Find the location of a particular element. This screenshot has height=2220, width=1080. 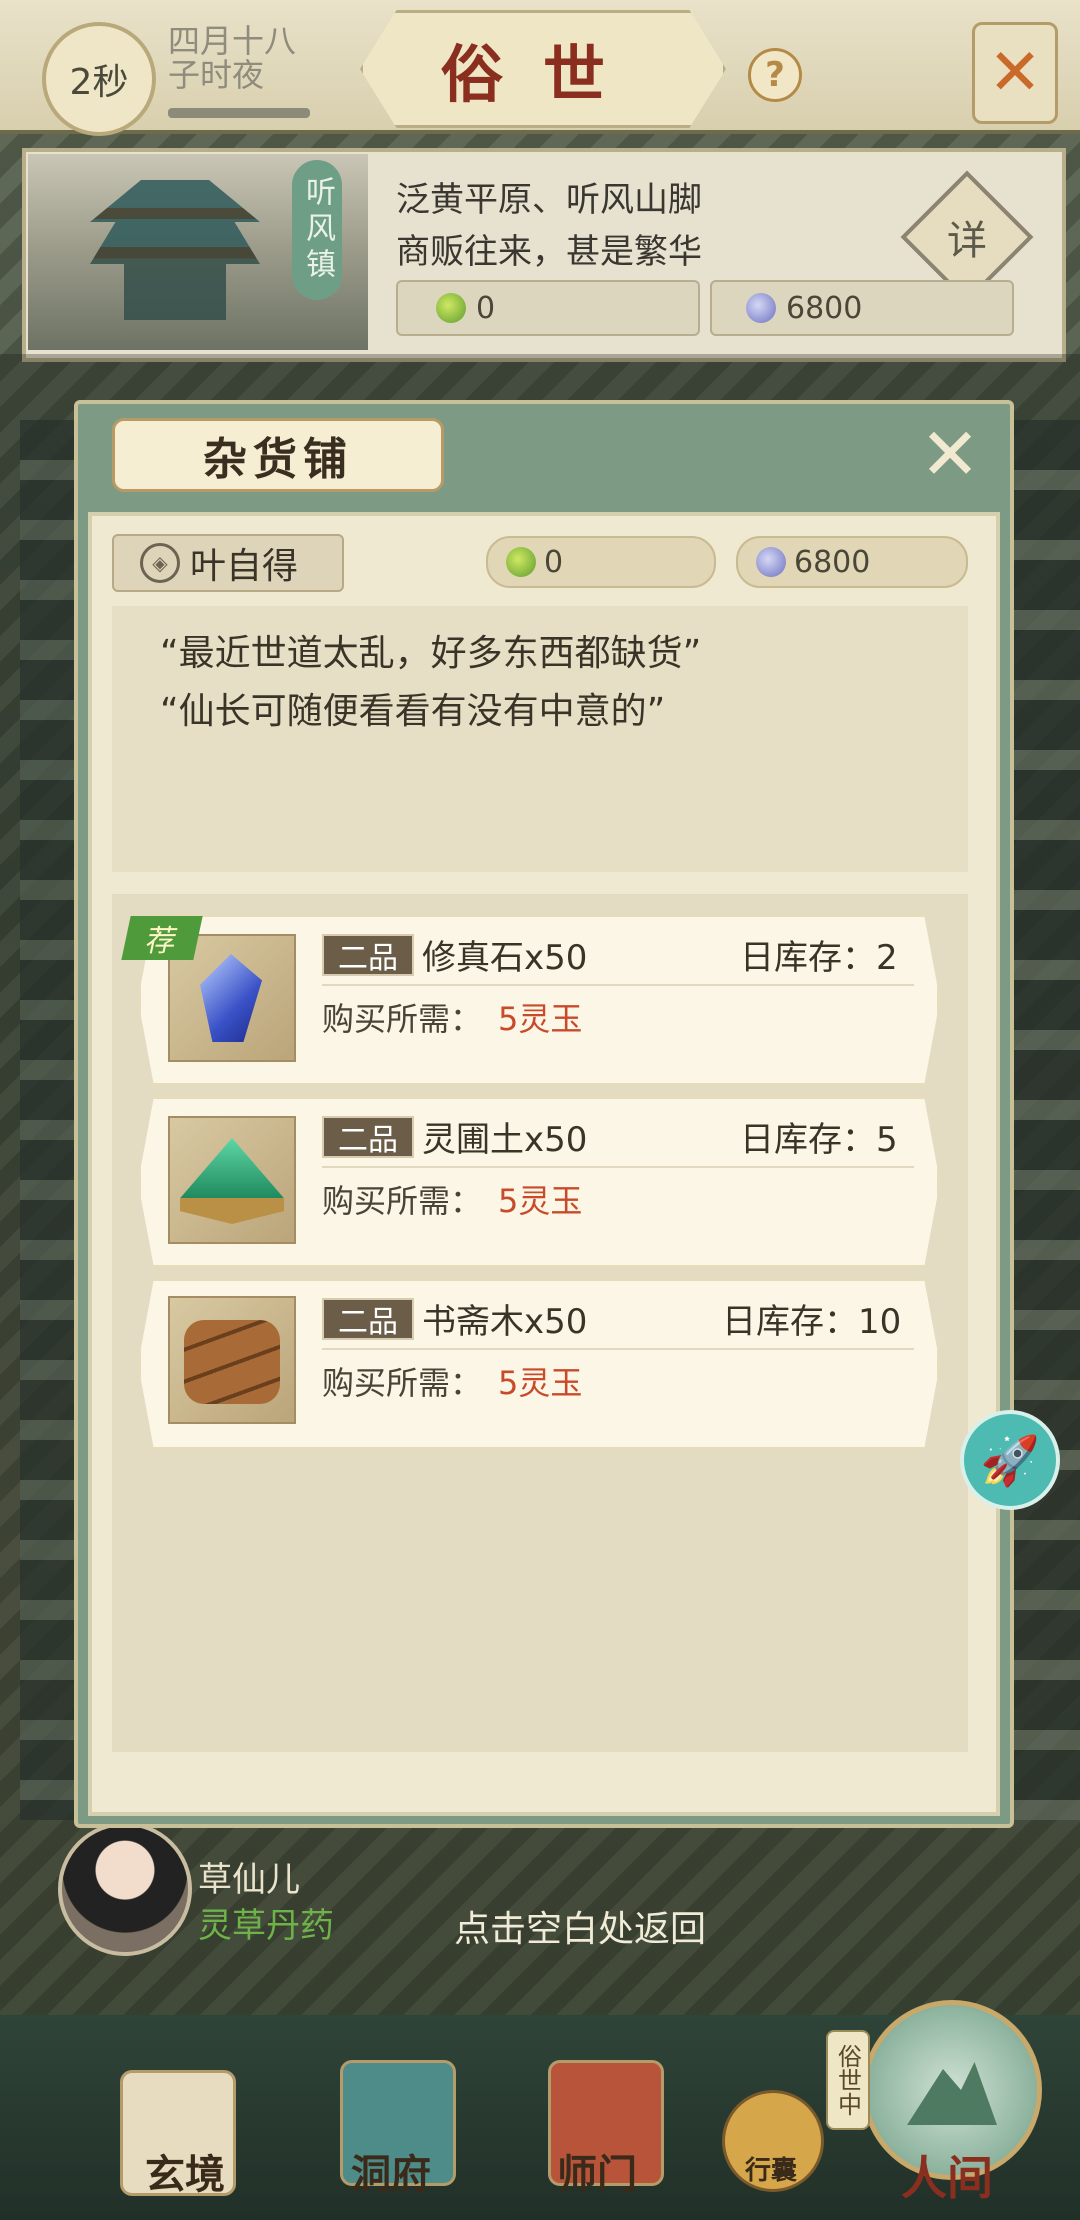

wood-icon-frame is located at coordinates (232, 1360).